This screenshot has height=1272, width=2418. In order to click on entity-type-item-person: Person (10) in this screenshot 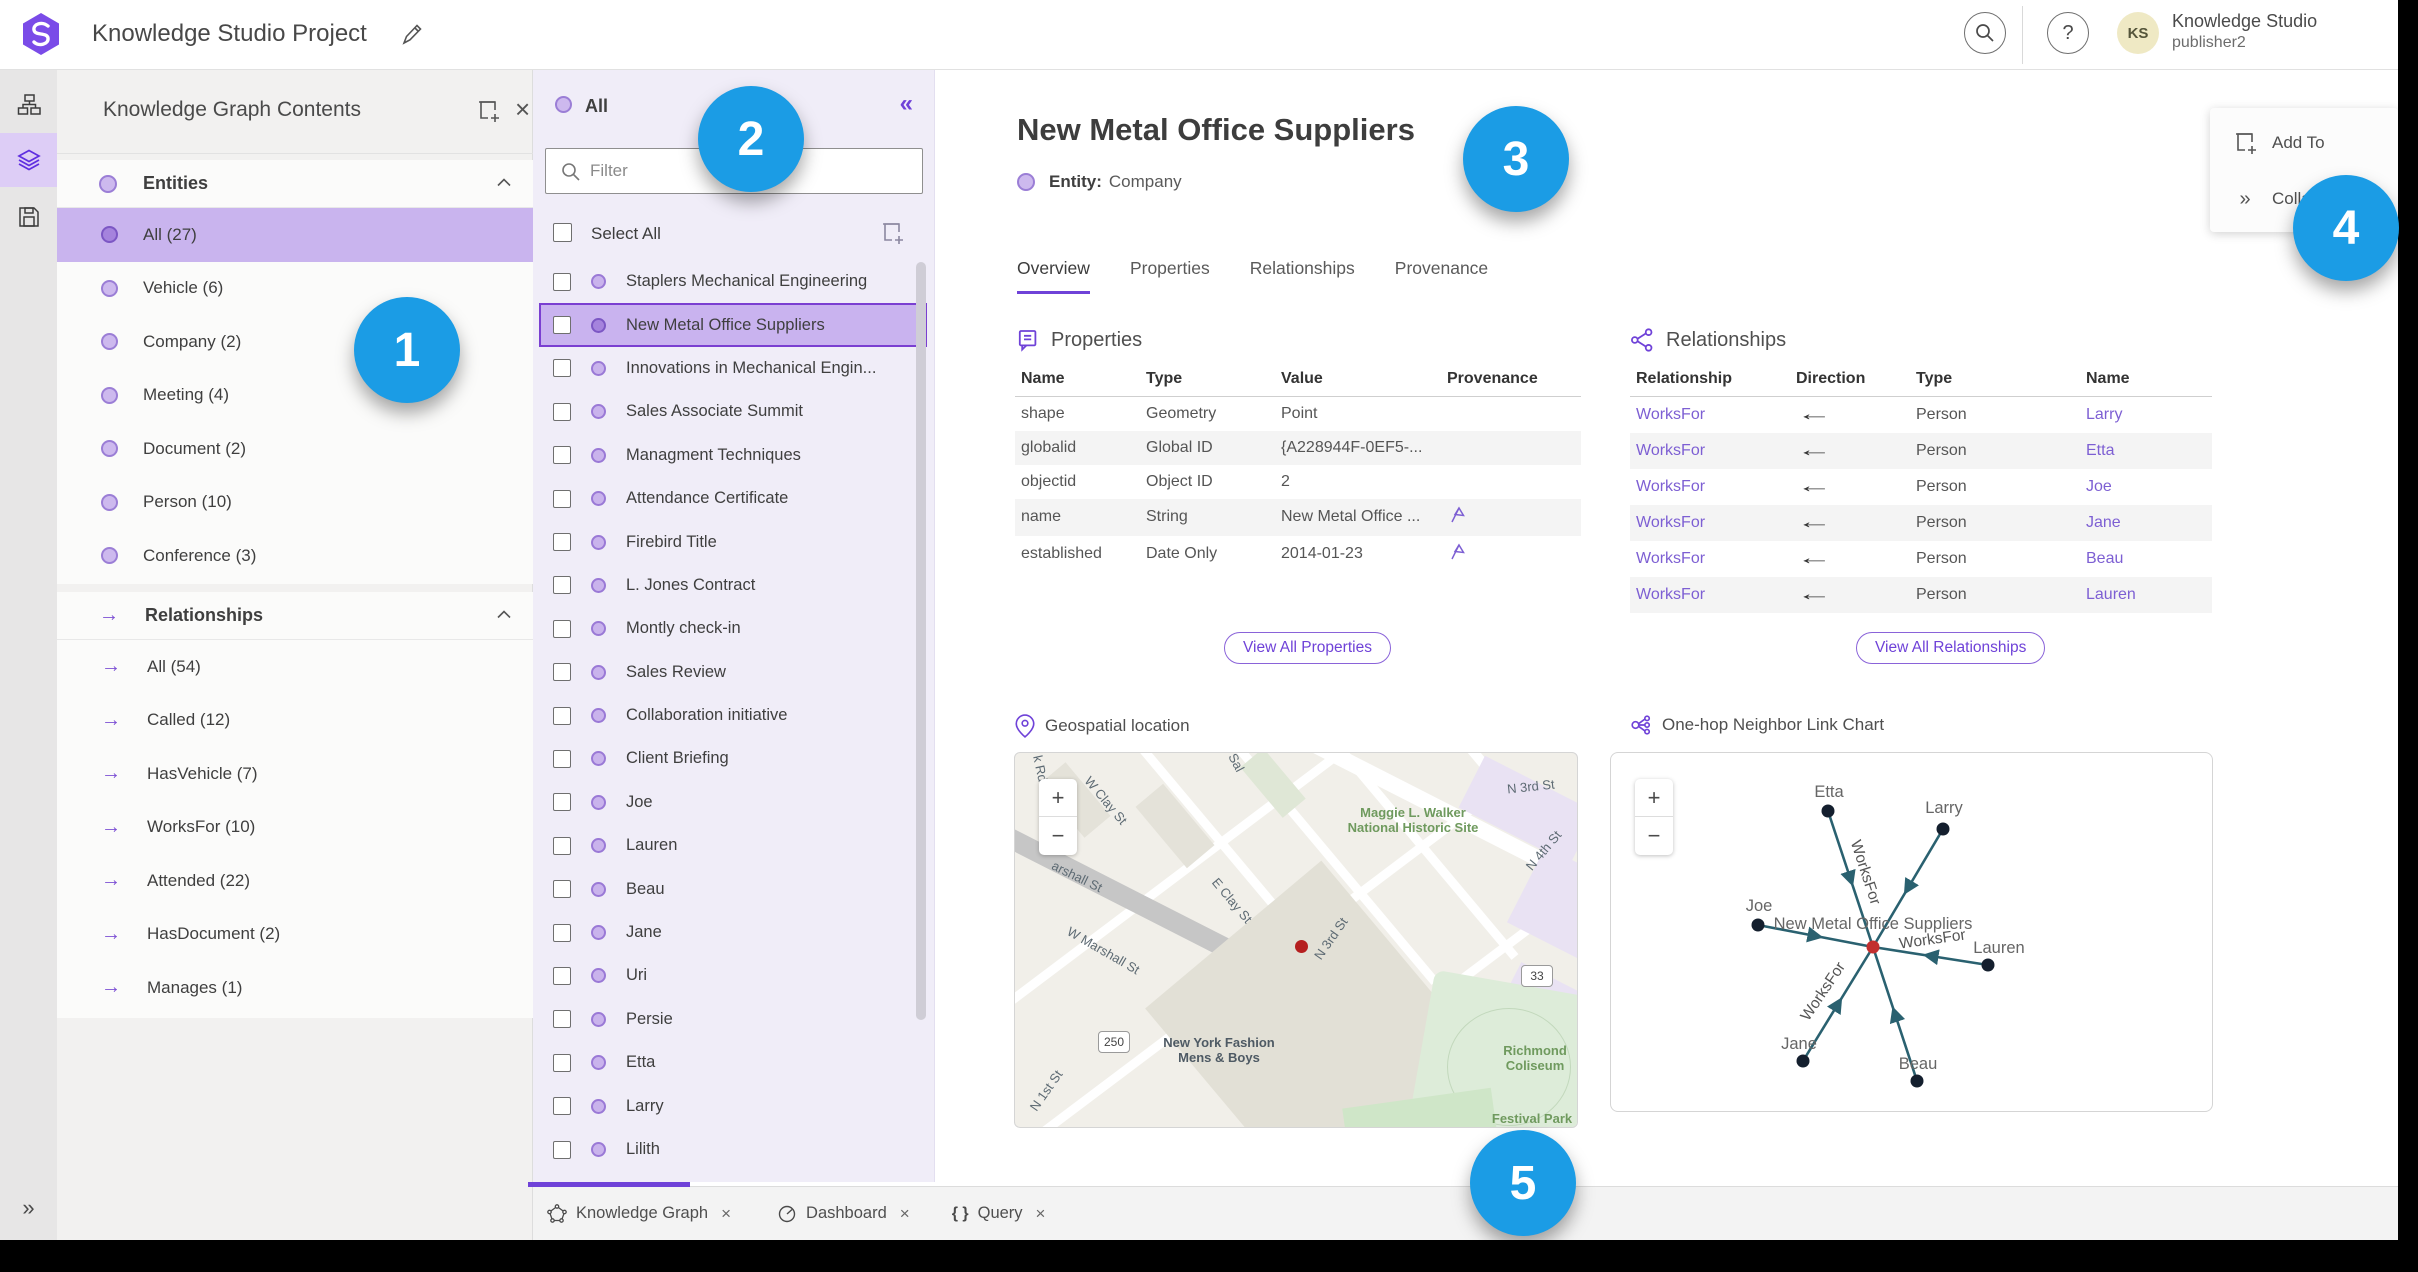, I will do `click(295, 503)`.